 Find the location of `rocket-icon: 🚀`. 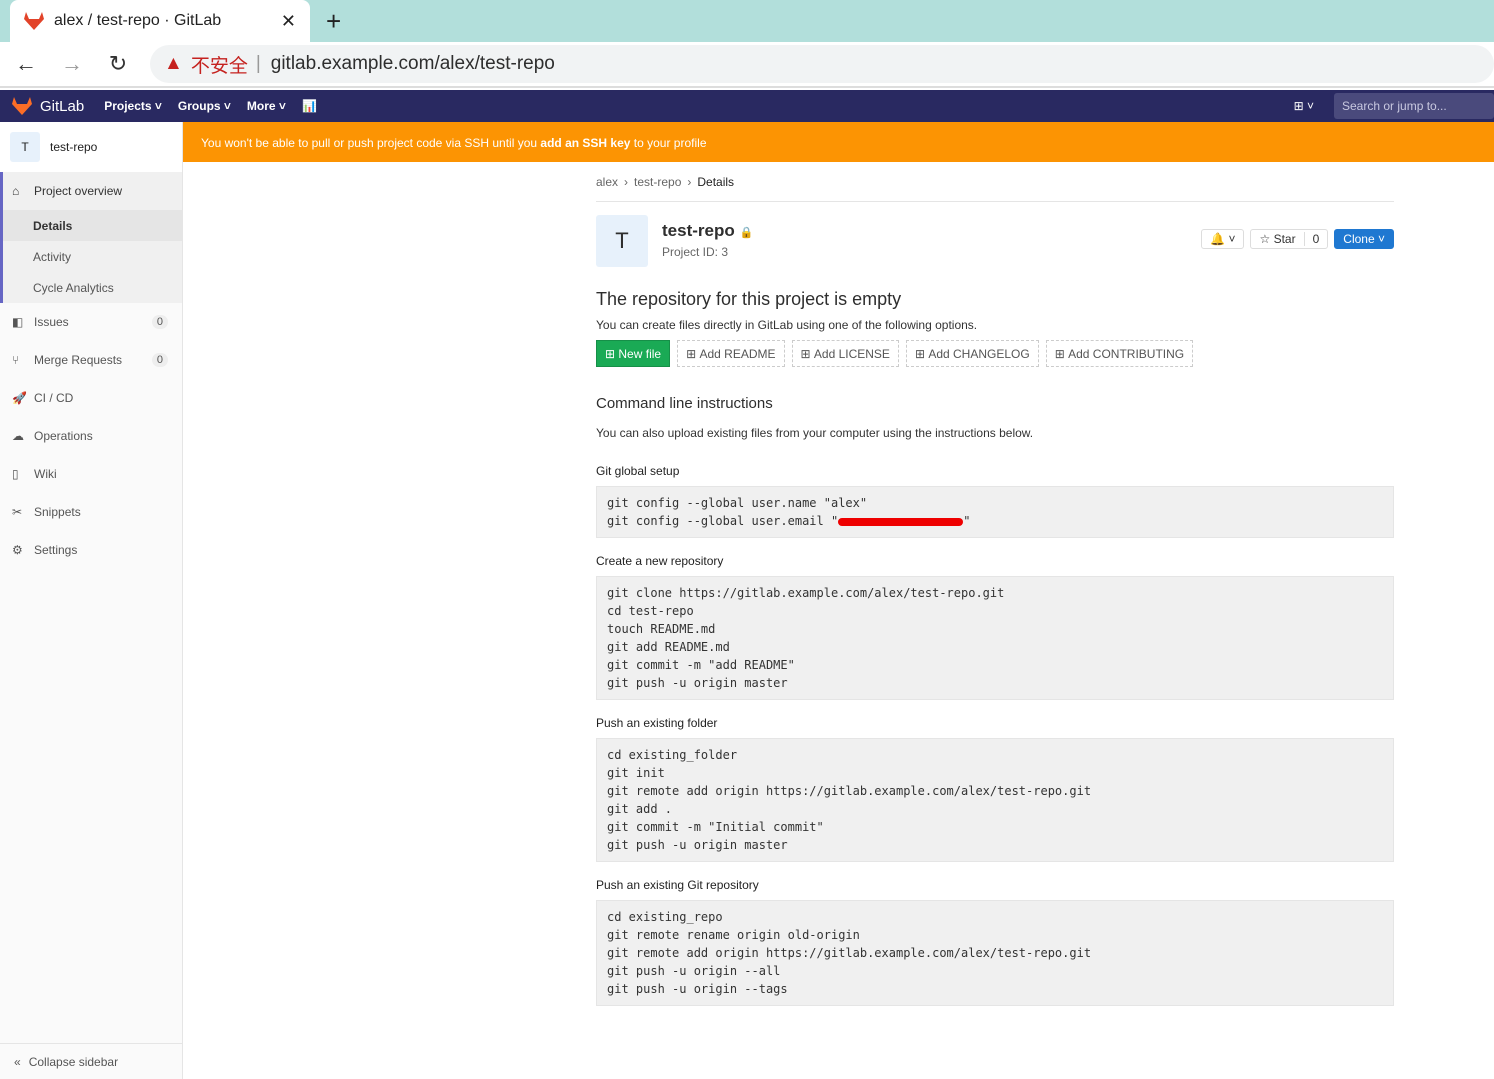

rocket-icon: 🚀 is located at coordinates (19, 398).